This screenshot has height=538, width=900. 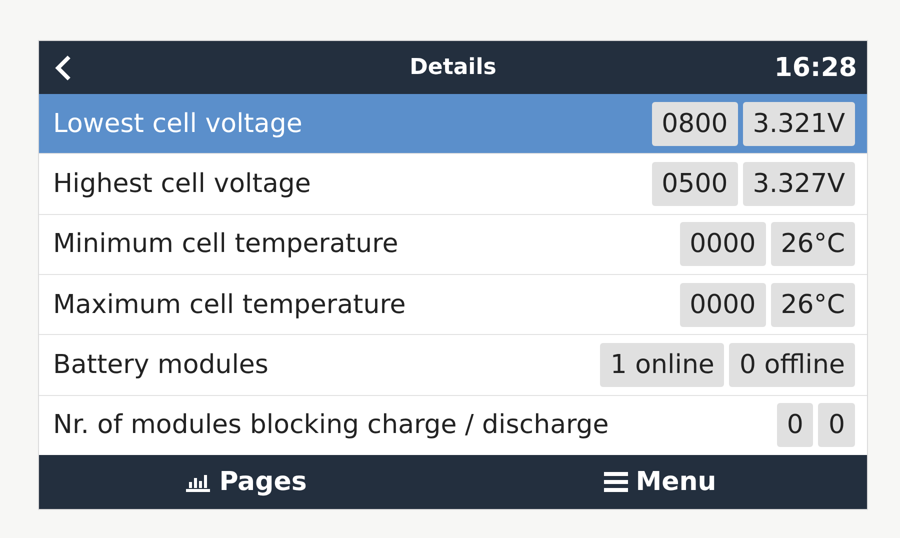 I want to click on value-badge: 0 offline, so click(x=792, y=364).